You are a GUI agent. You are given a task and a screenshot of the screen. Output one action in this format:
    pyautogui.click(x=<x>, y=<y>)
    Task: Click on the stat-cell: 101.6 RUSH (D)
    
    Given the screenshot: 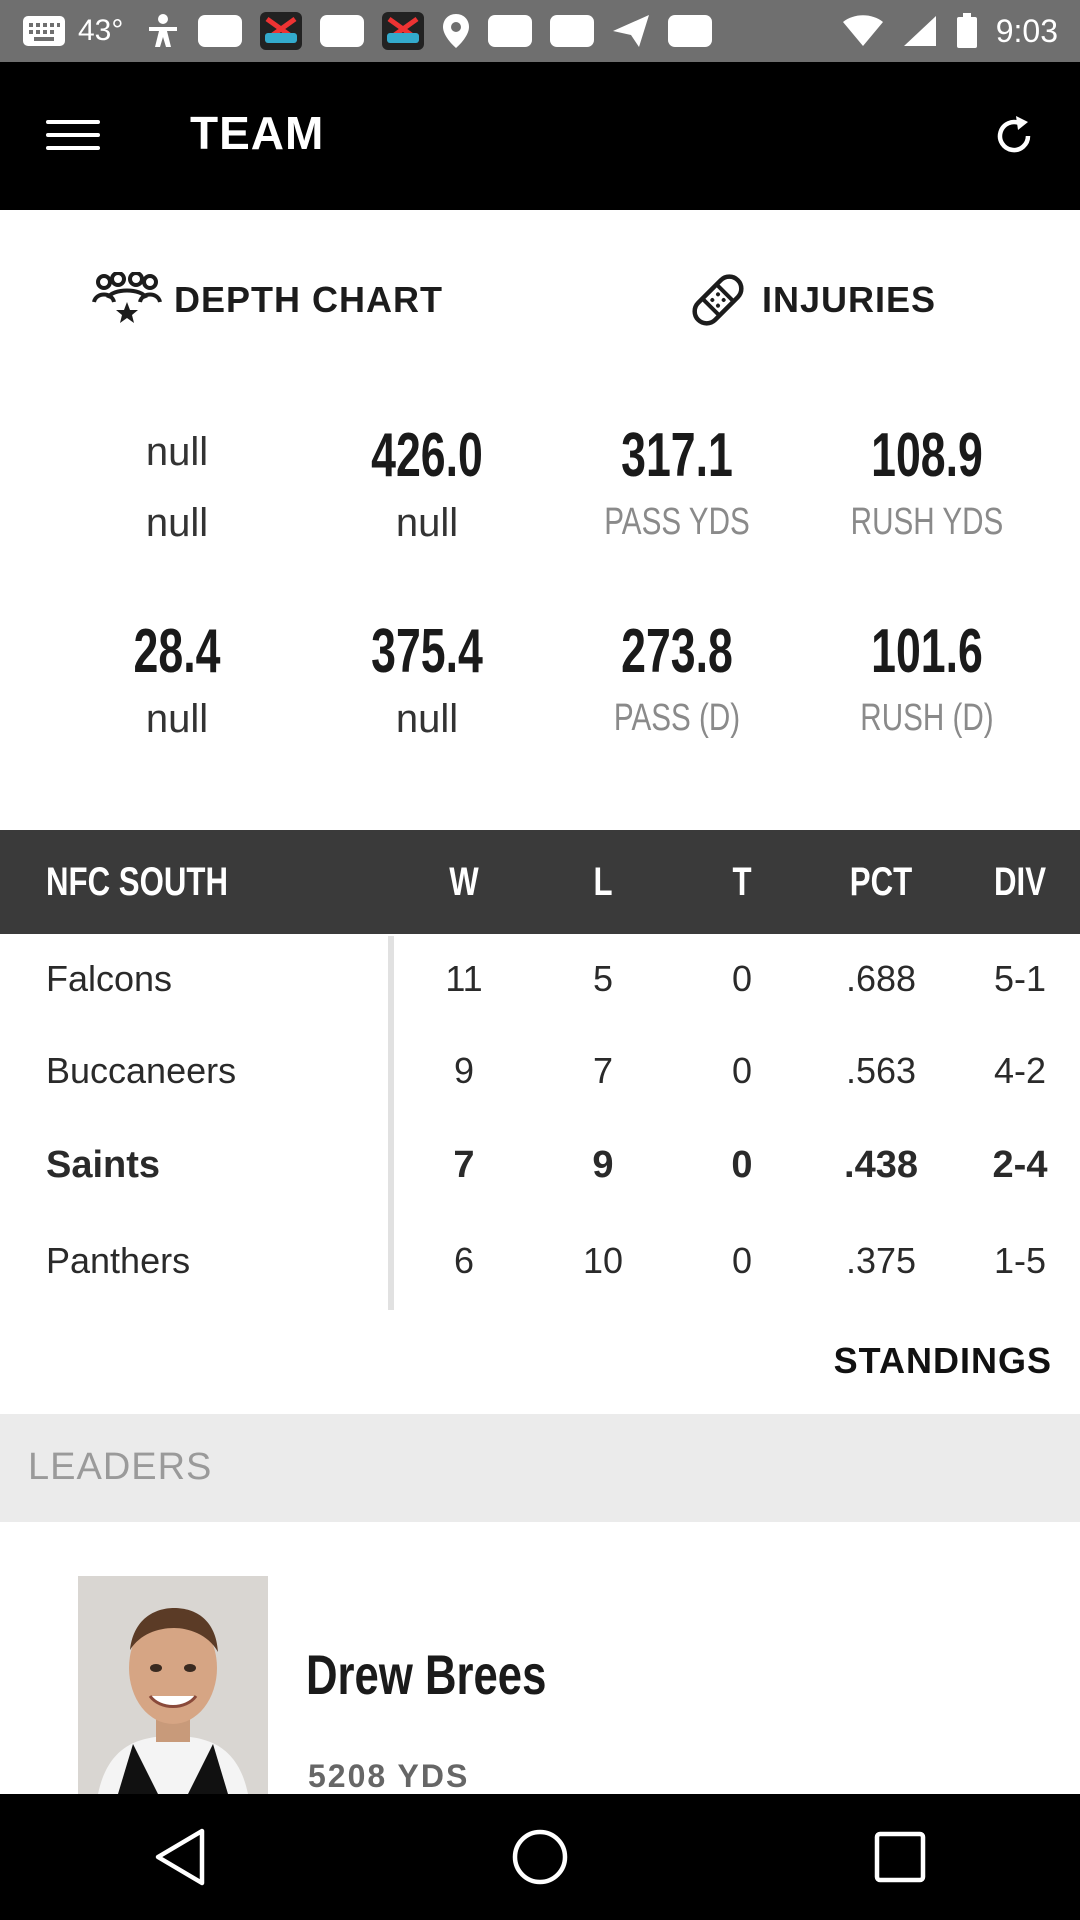 What is the action you would take?
    pyautogui.click(x=927, y=678)
    